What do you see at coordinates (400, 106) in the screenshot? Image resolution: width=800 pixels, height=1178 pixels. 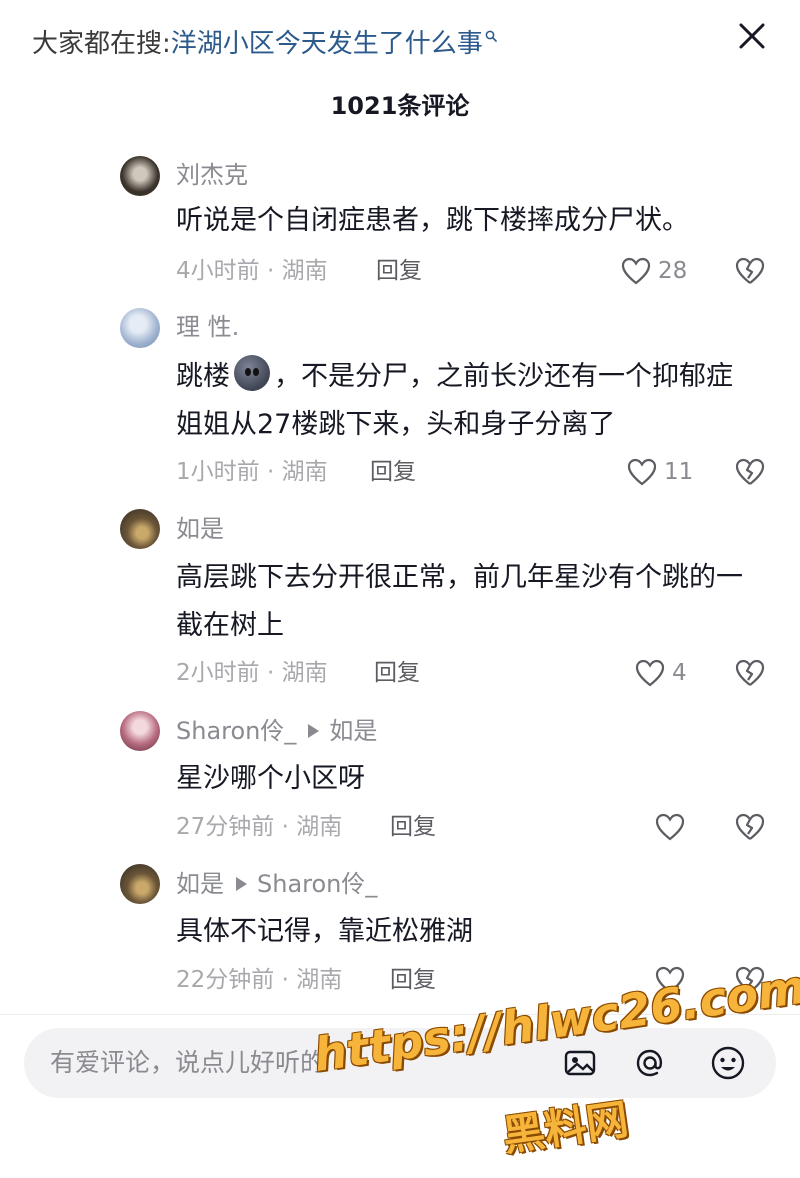 I see `comment-count-title: 1021条评论` at bounding box center [400, 106].